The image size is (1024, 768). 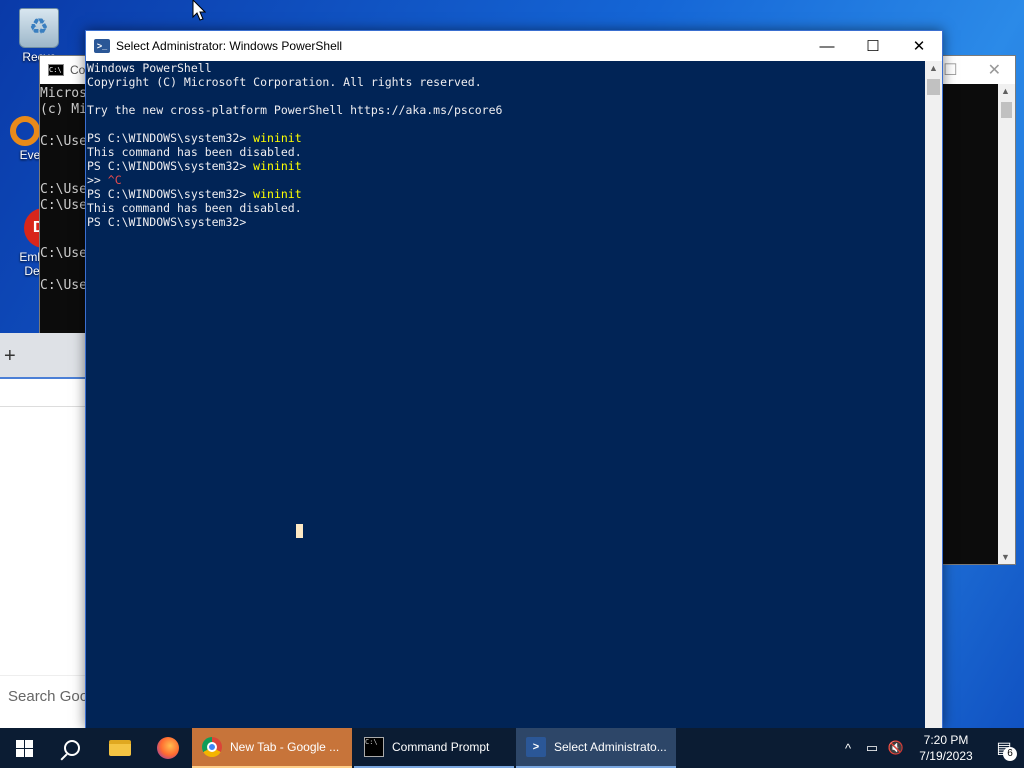 I want to click on close-button: ✕, so click(x=919, y=46).